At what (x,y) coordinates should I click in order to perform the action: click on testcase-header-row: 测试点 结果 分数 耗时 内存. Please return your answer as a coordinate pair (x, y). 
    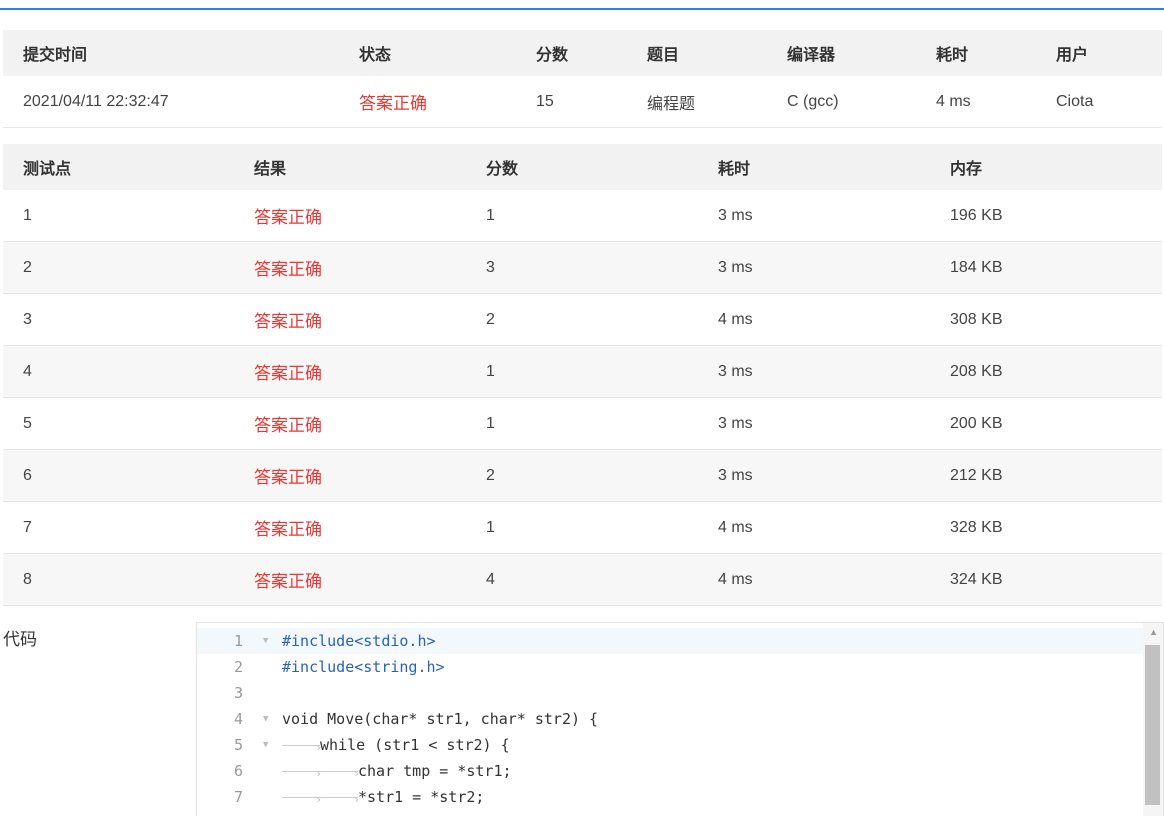
    Looking at the image, I should click on (582, 167).